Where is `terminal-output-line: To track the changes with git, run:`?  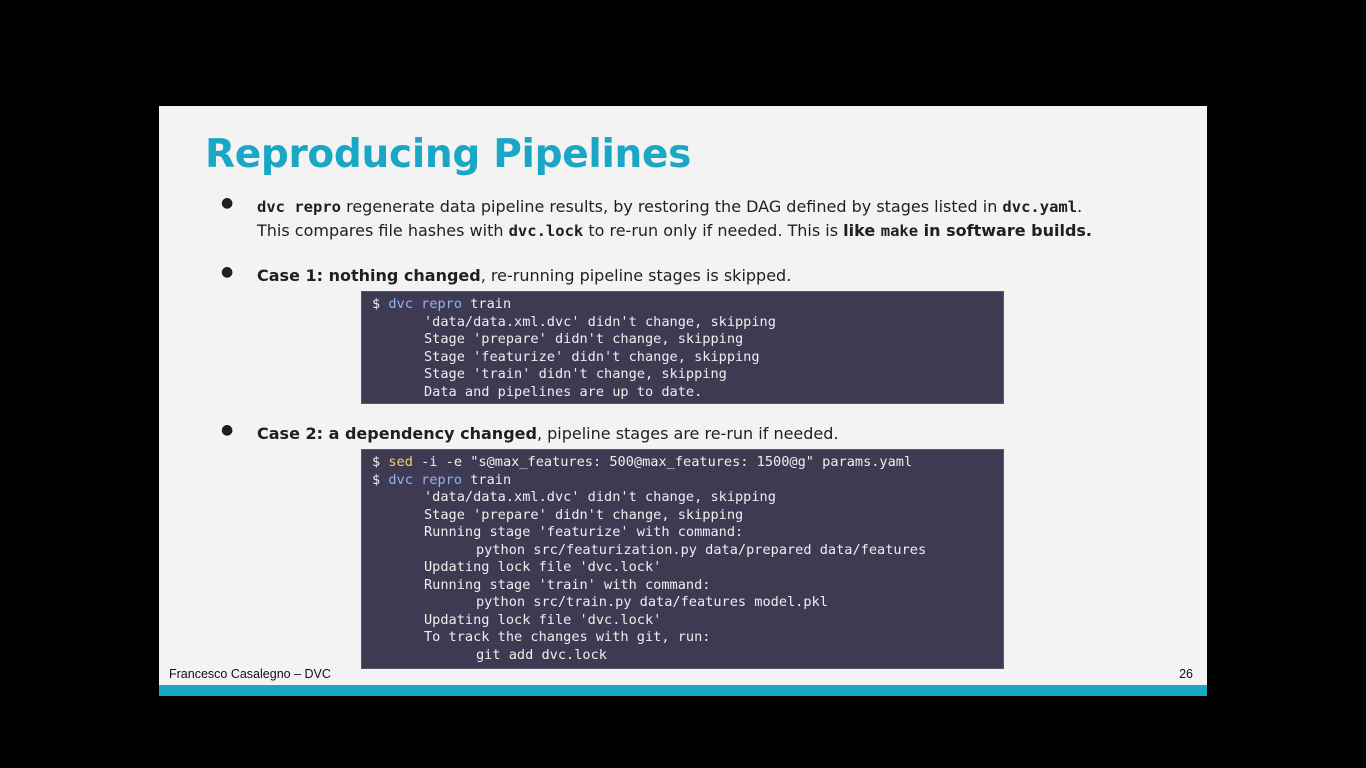 terminal-output-line: To track the changes with git, run: is located at coordinates (567, 637).